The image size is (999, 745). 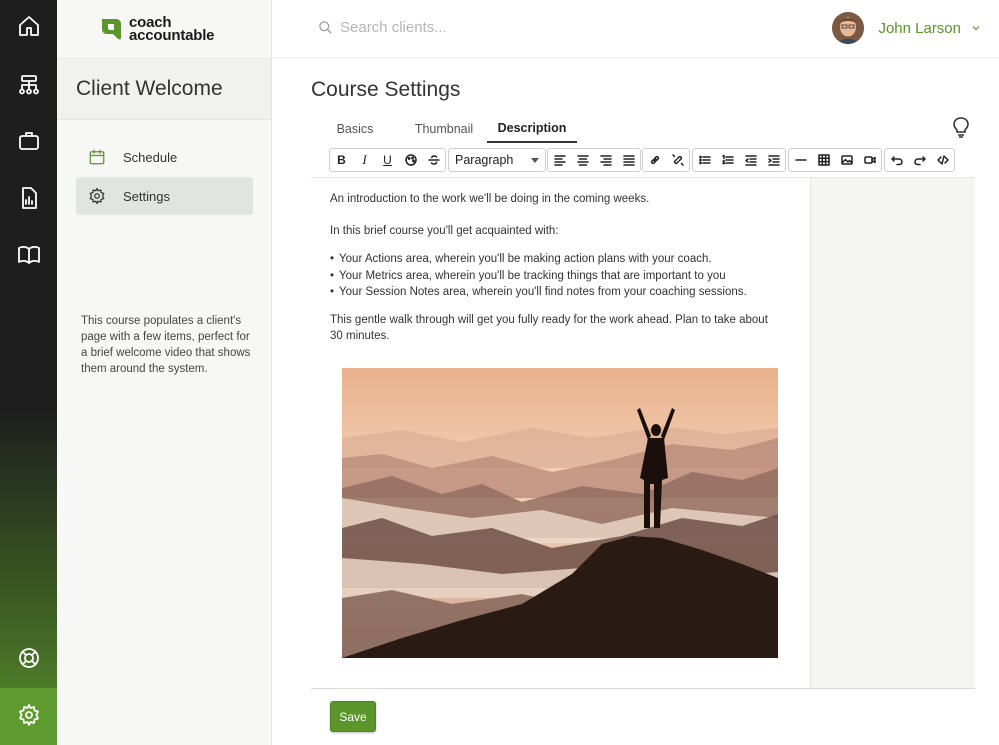 What do you see at coordinates (532, 128) in the screenshot?
I see `tab-description: Description` at bounding box center [532, 128].